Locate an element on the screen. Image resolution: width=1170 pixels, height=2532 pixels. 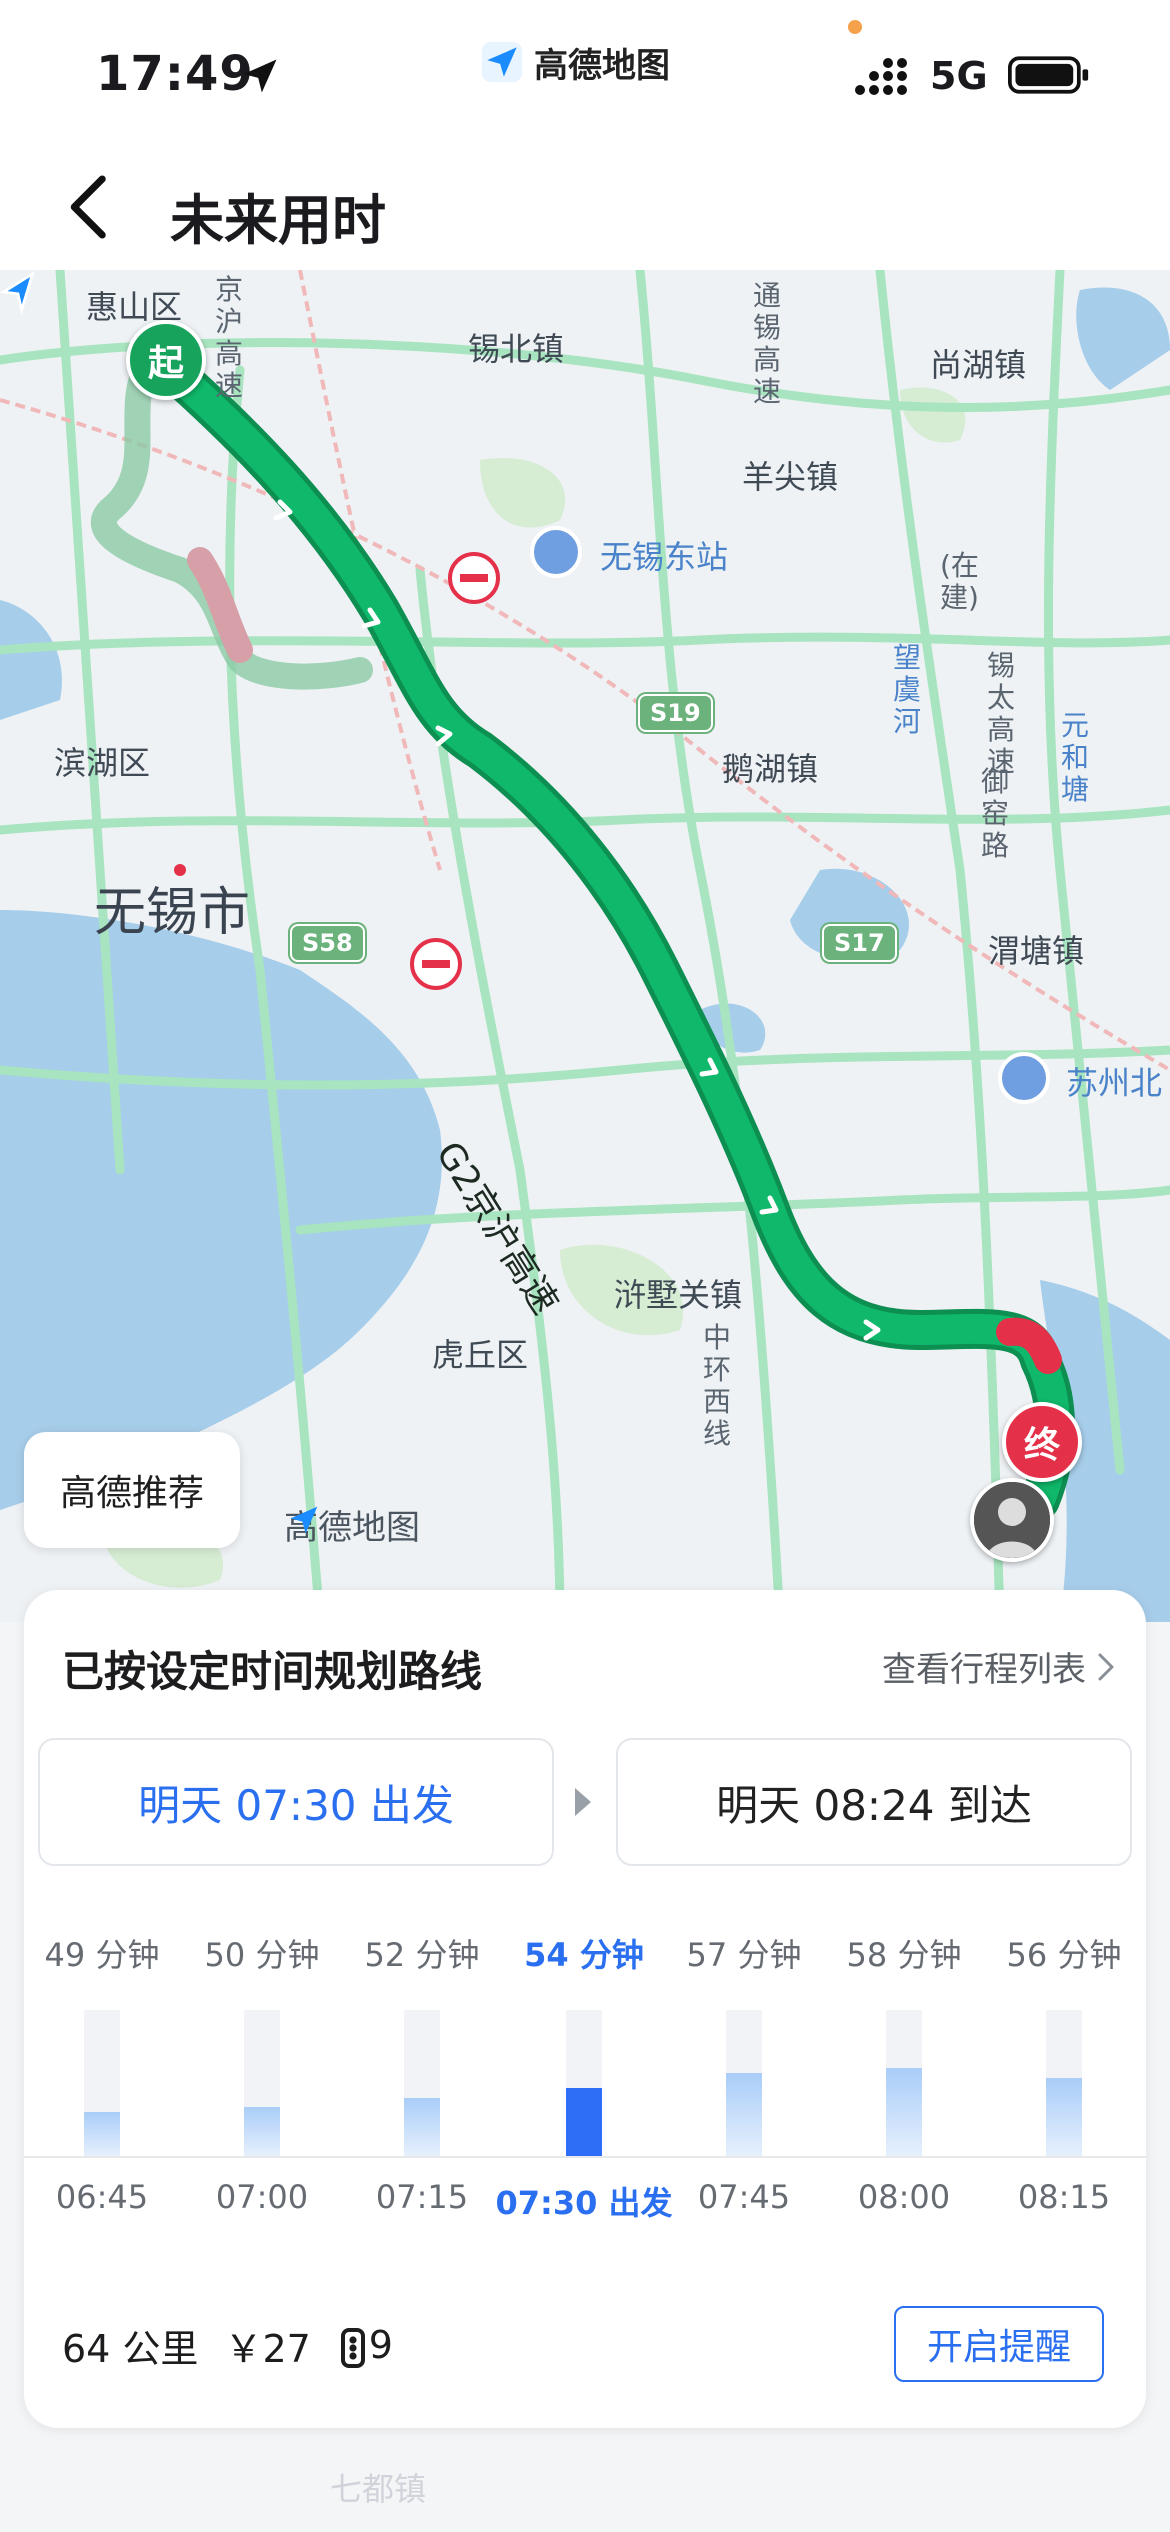
duration-option-label: 58 分钟 is located at coordinates (904, 1953).